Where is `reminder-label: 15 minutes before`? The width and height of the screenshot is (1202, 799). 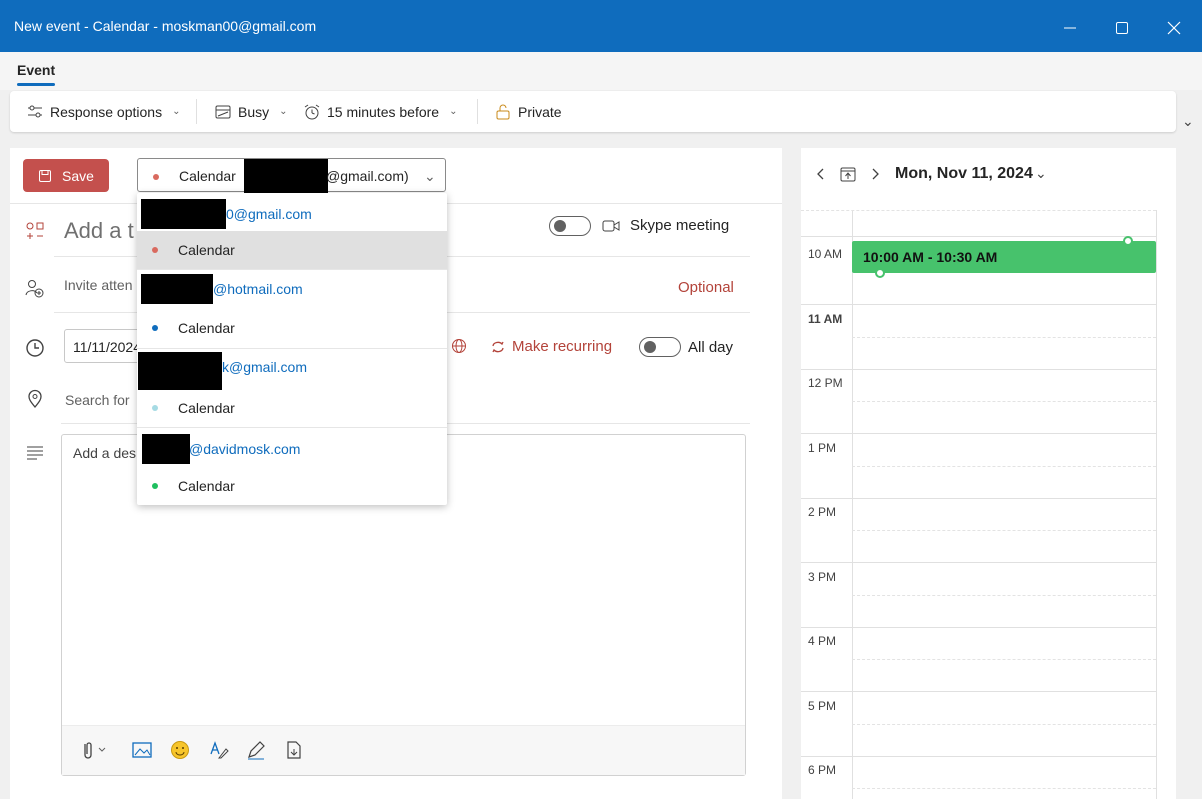
reminder-label: 15 minutes before is located at coordinates (383, 111).